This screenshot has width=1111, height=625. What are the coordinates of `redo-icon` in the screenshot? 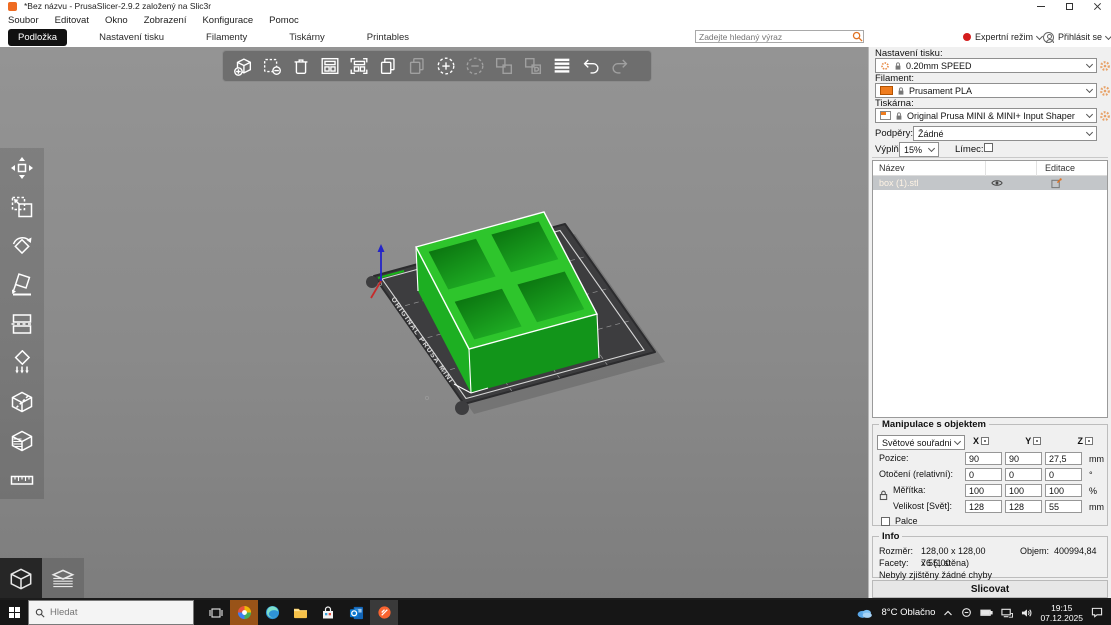 It's located at (620, 66).